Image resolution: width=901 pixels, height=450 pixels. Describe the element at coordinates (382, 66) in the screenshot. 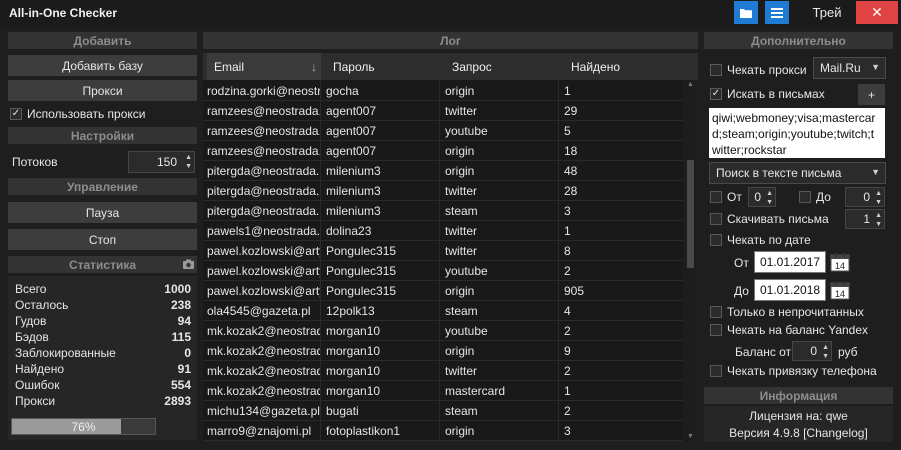

I see `column-header-password: Пароль` at that location.